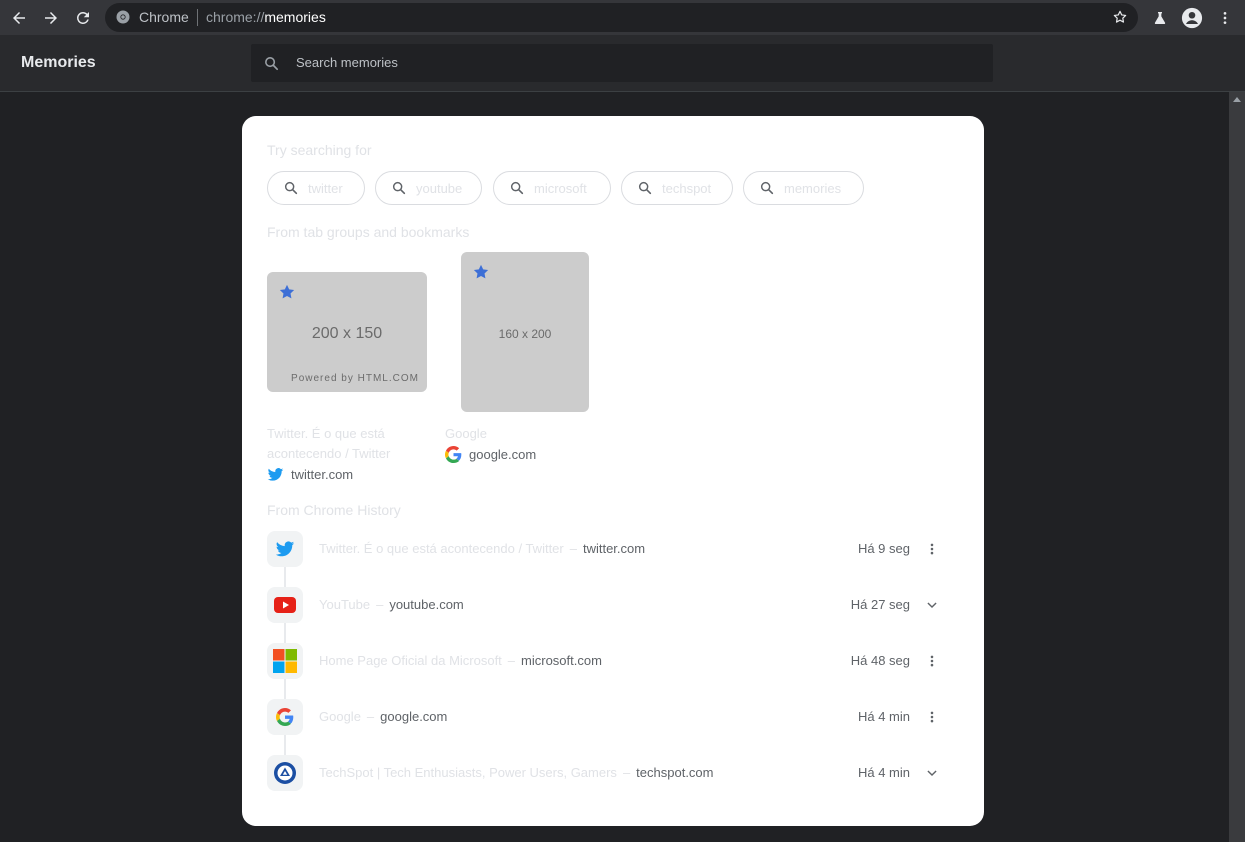 This screenshot has width=1245, height=842. What do you see at coordinates (552, 188) in the screenshot?
I see `chip-microsoft: microsoft` at bounding box center [552, 188].